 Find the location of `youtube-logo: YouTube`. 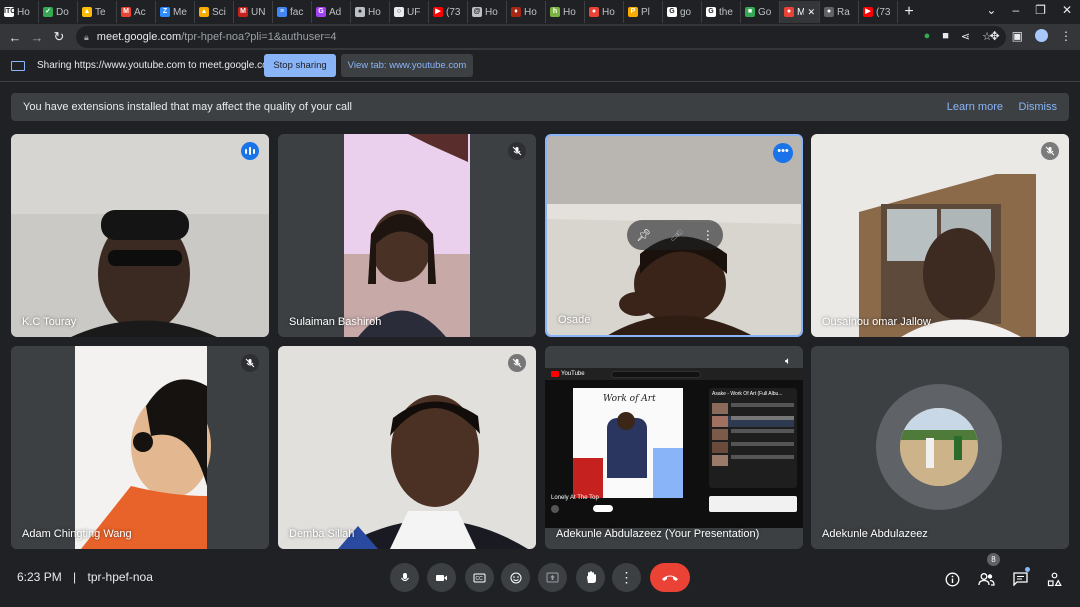

youtube-logo: YouTube is located at coordinates (573, 374).